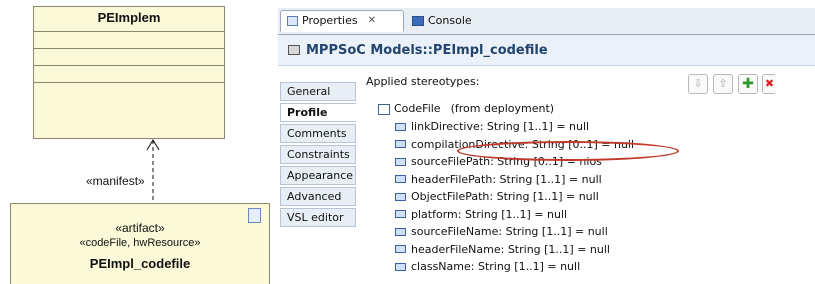 Image resolution: width=815 pixels, height=284 pixels. I want to click on move-up-button: ⇧, so click(723, 84).